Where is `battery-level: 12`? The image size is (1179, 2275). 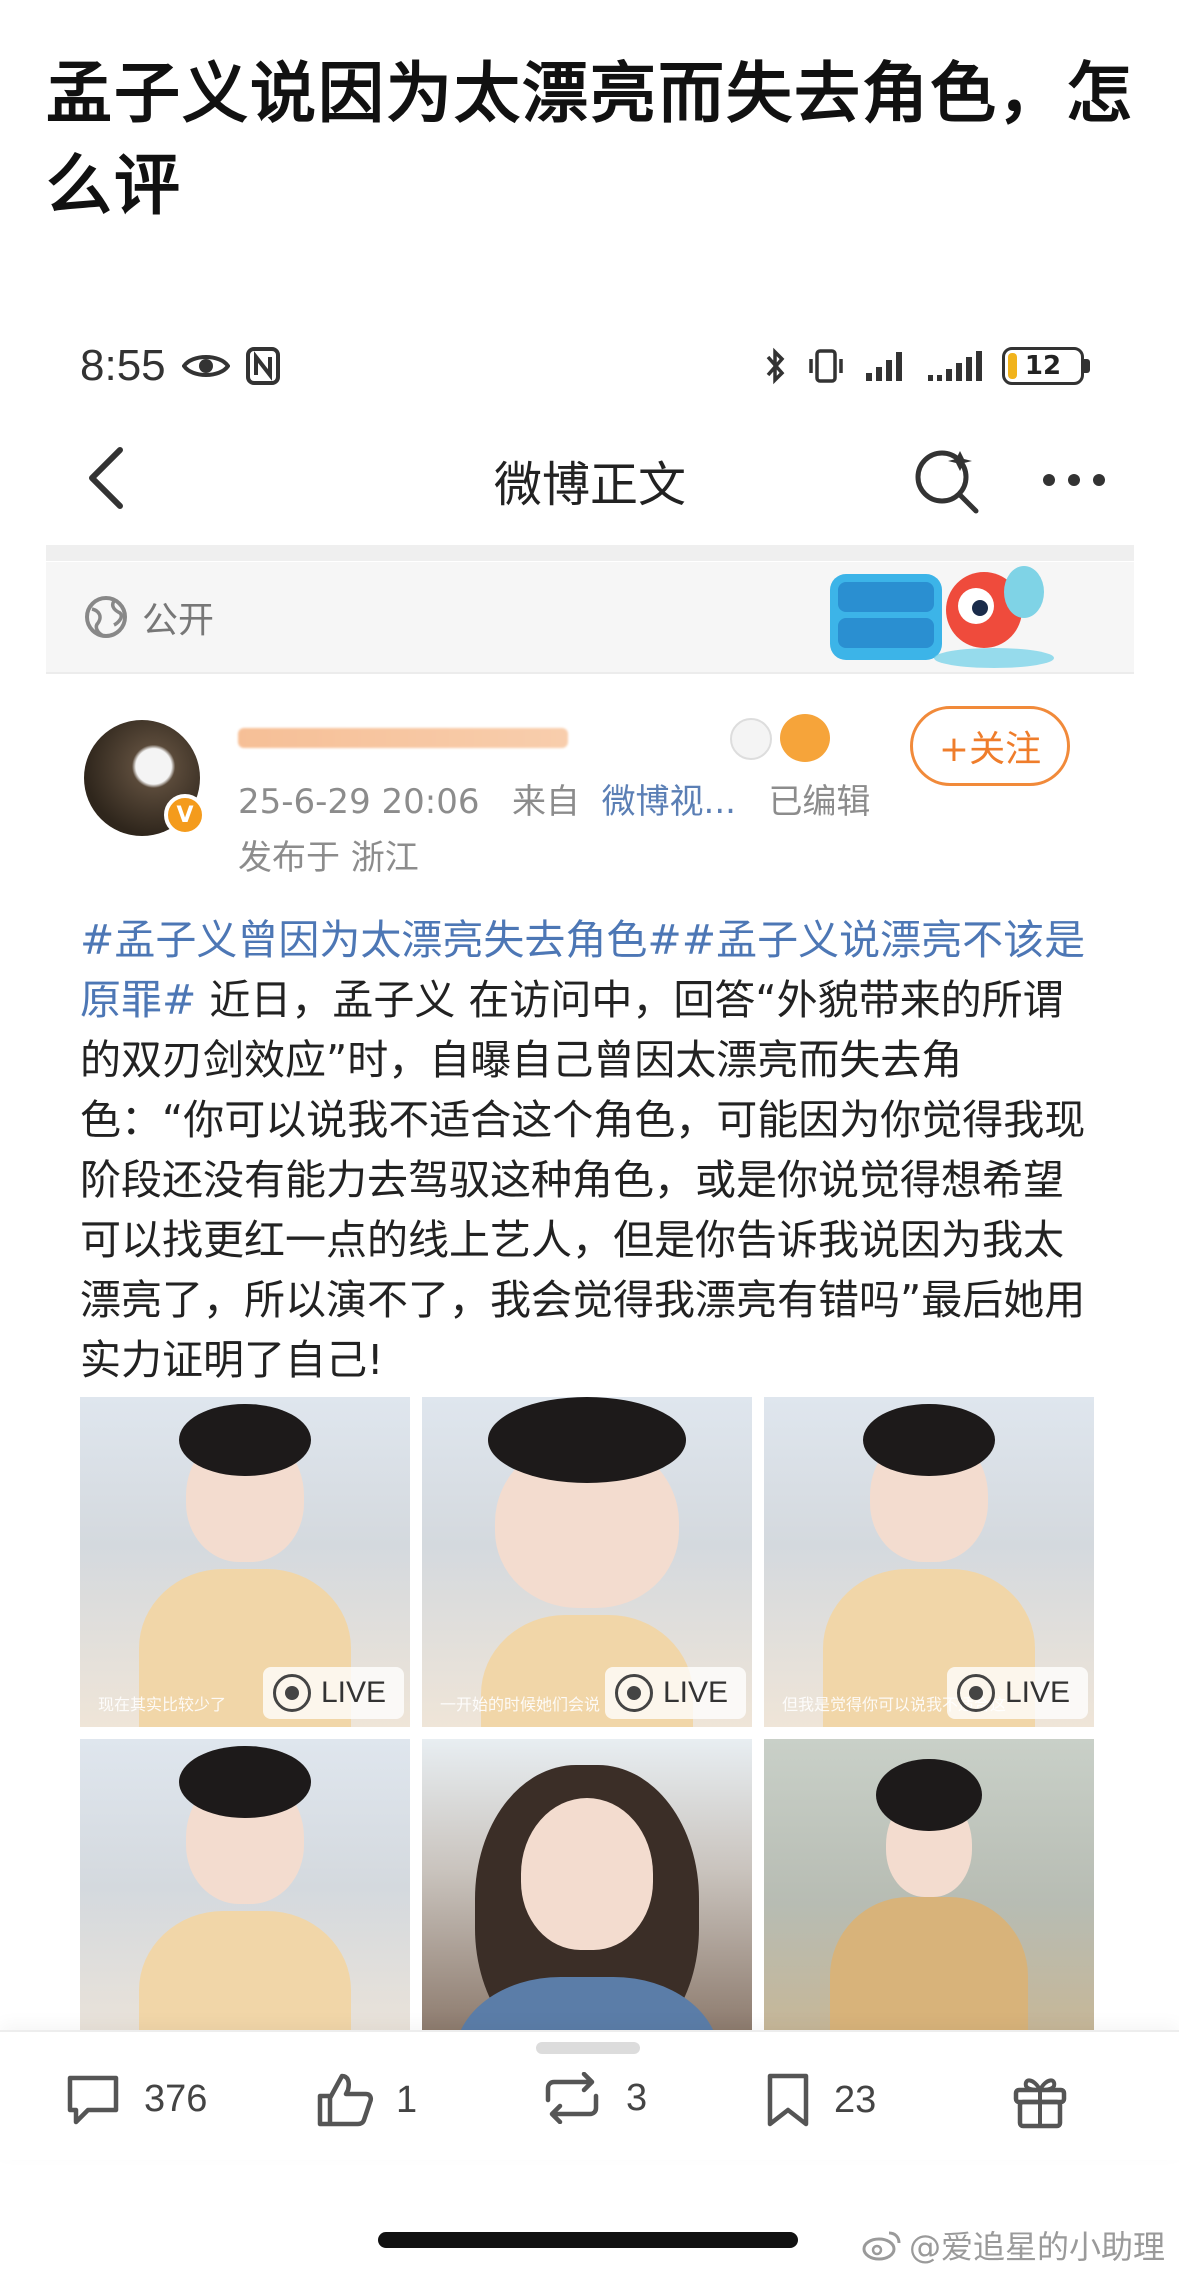 battery-level: 12 is located at coordinates (1043, 366).